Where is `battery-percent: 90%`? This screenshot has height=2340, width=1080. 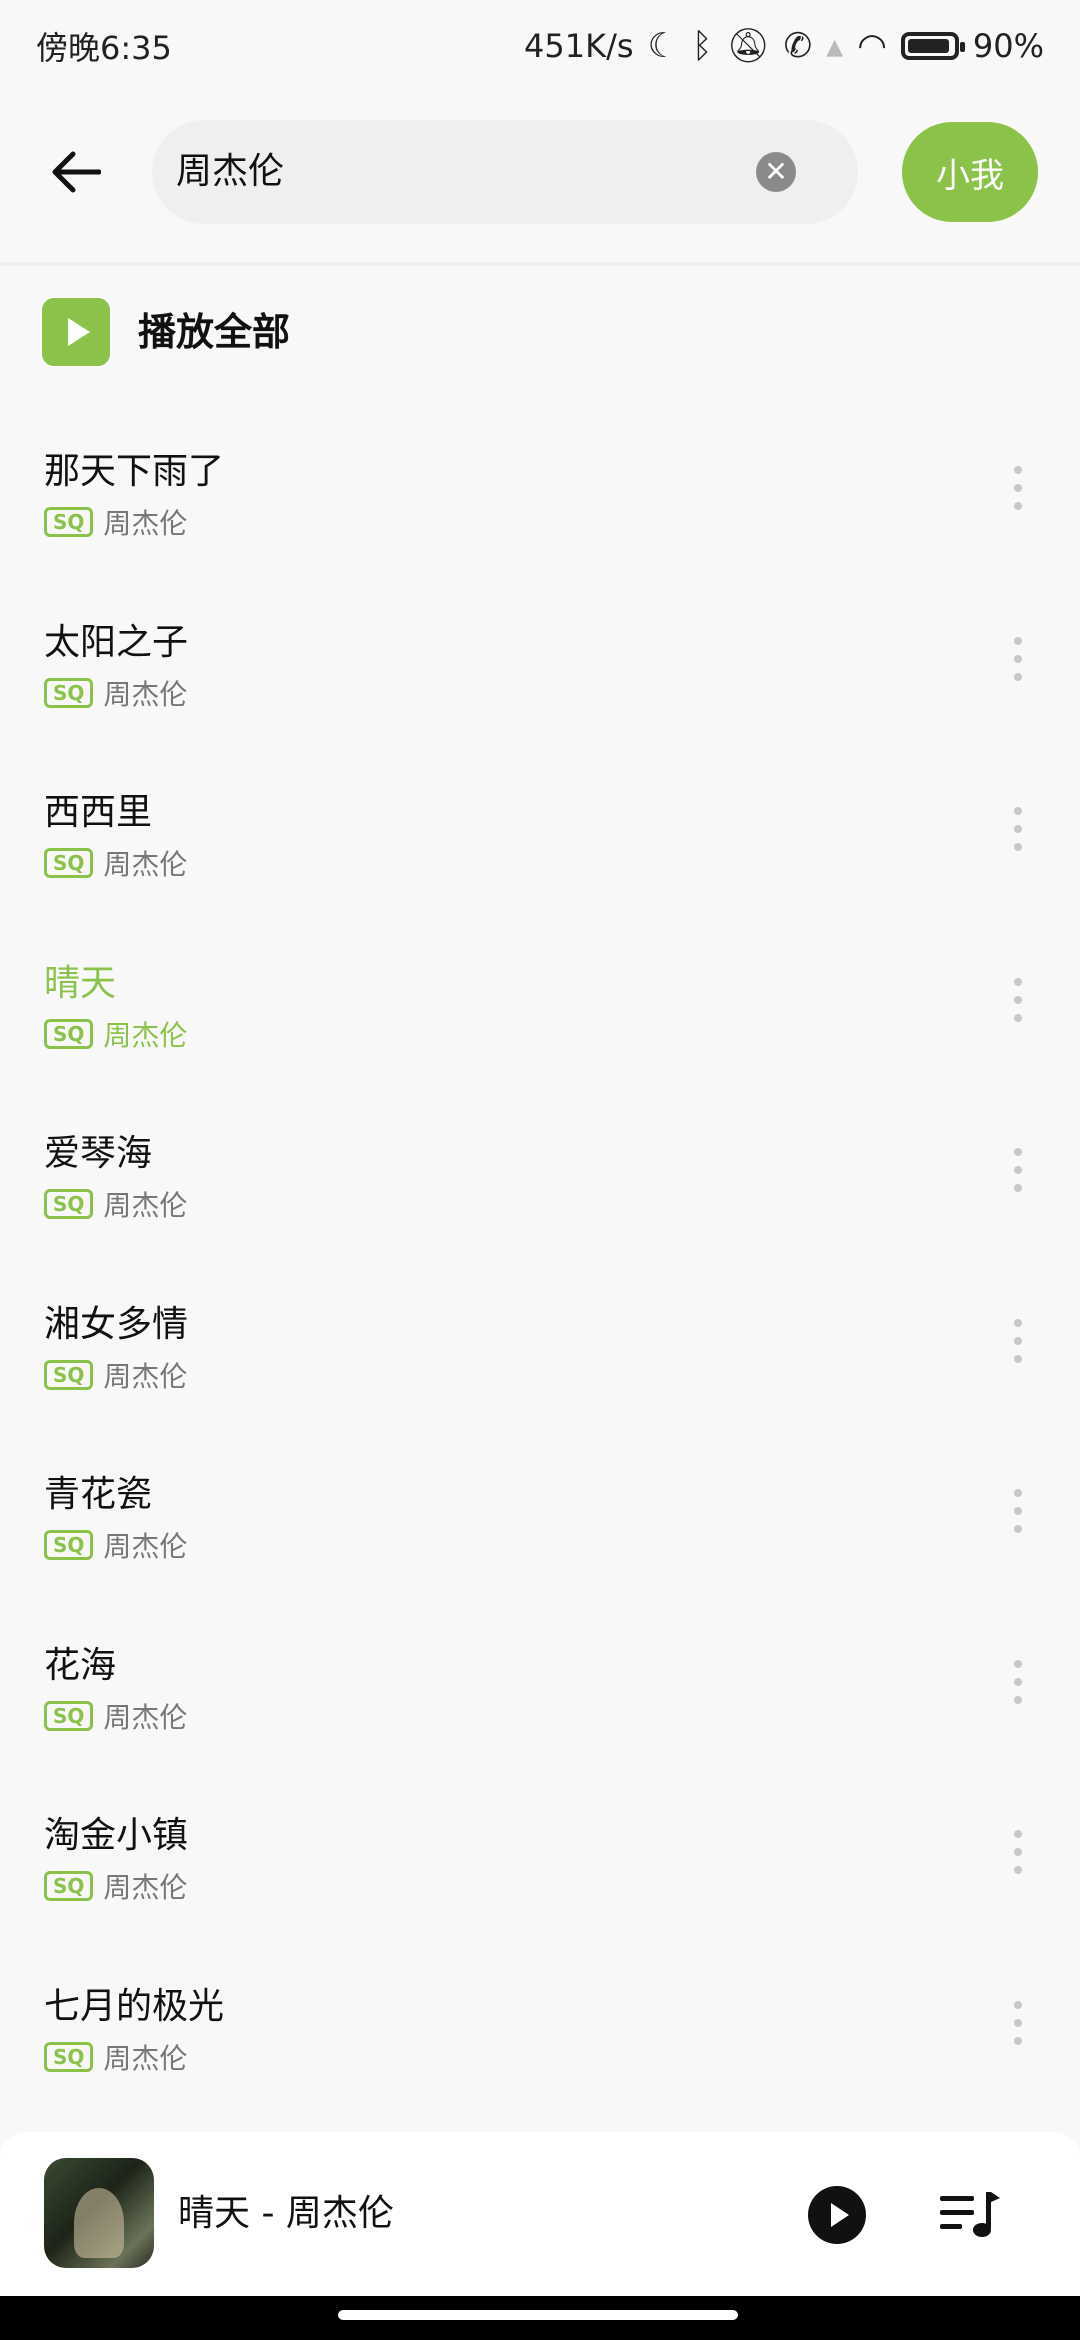
battery-percent: 90% is located at coordinates (1008, 46).